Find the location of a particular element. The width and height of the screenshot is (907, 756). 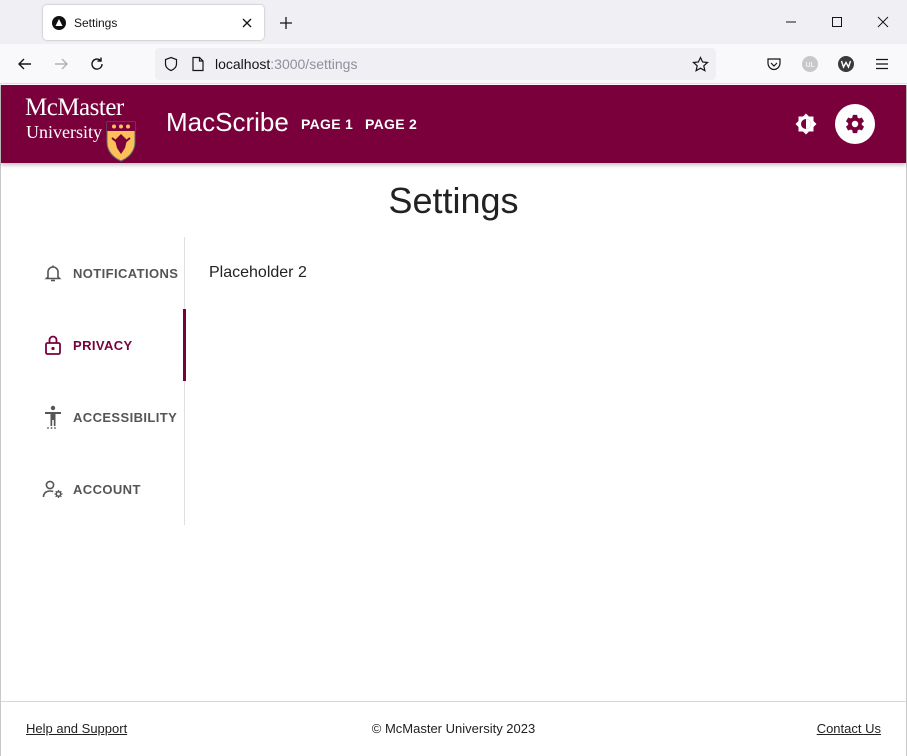

mcmaster-logo: McMaster University is located at coordinates (81, 128).